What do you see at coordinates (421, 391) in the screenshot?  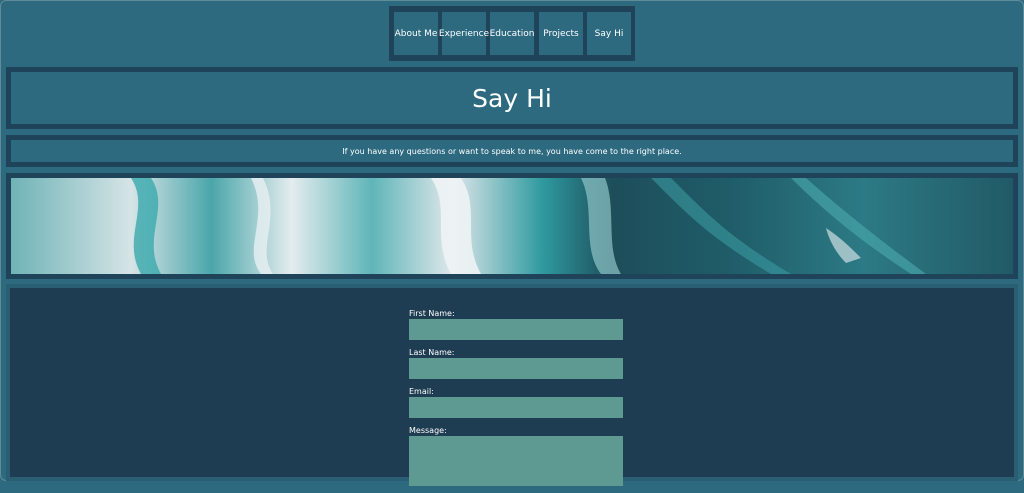 I see `email-label: Email:` at bounding box center [421, 391].